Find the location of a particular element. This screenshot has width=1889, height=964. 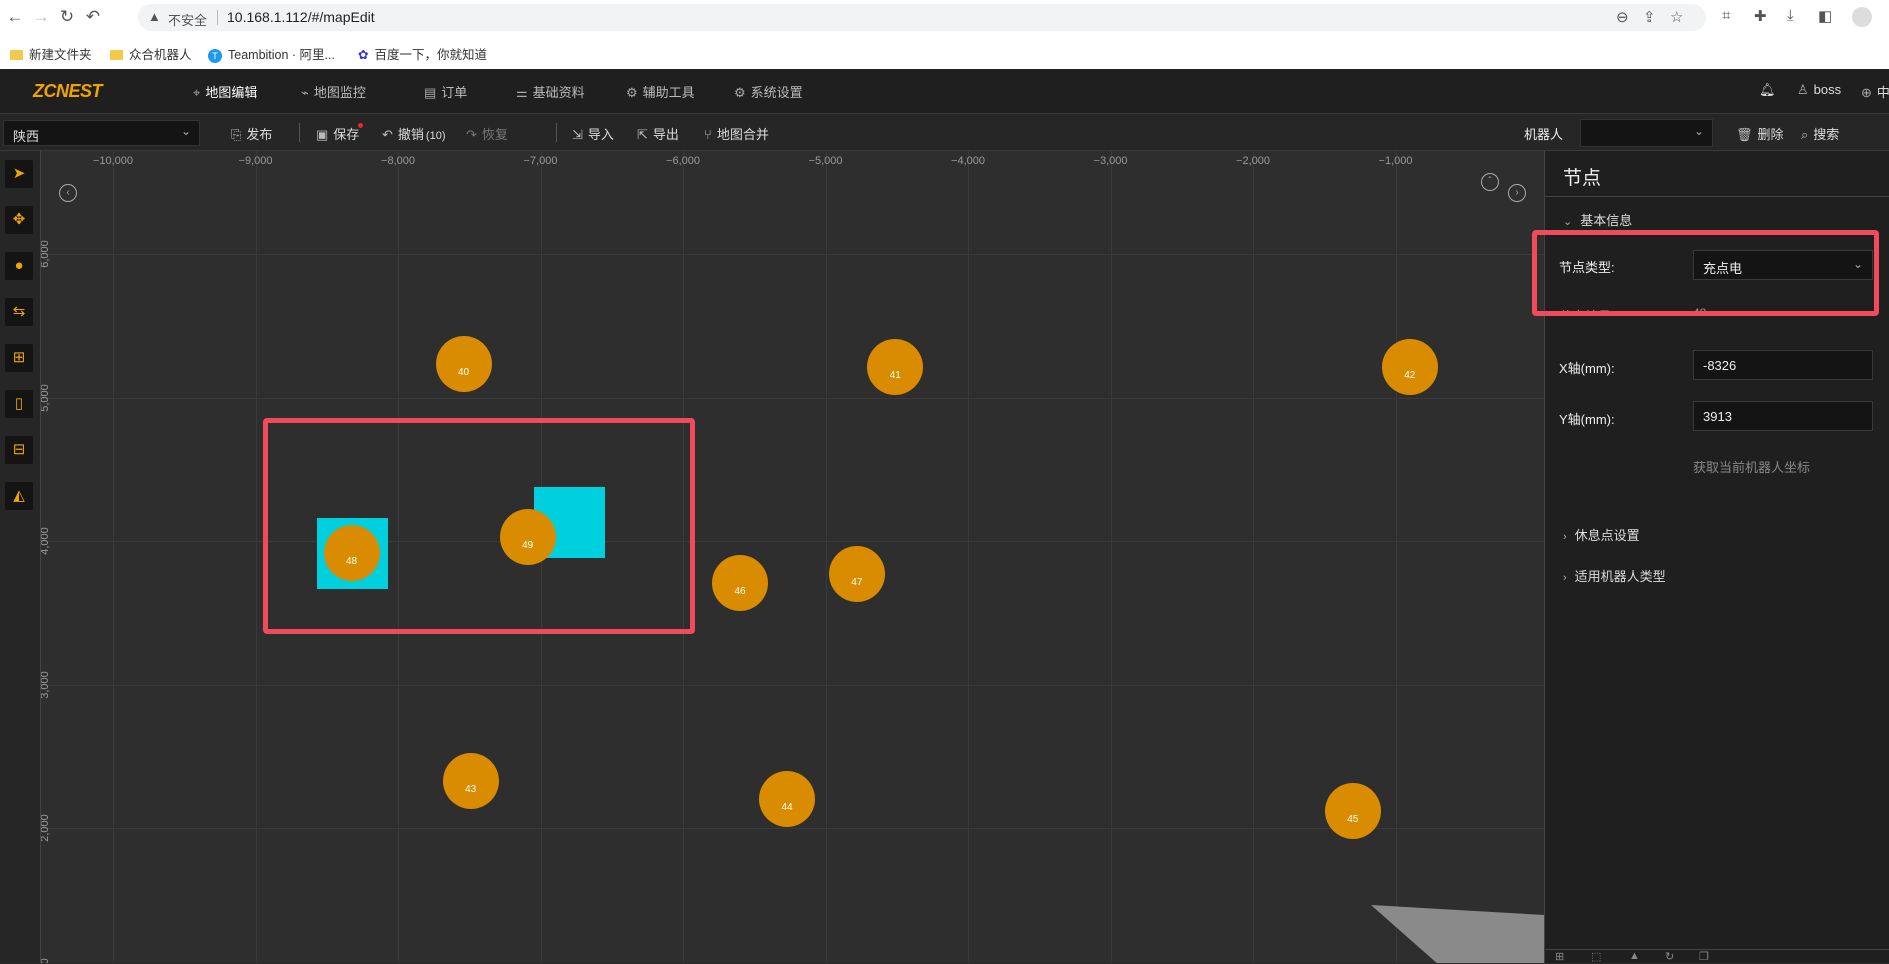

y-tick-label: 2,000 is located at coordinates (46, 828).